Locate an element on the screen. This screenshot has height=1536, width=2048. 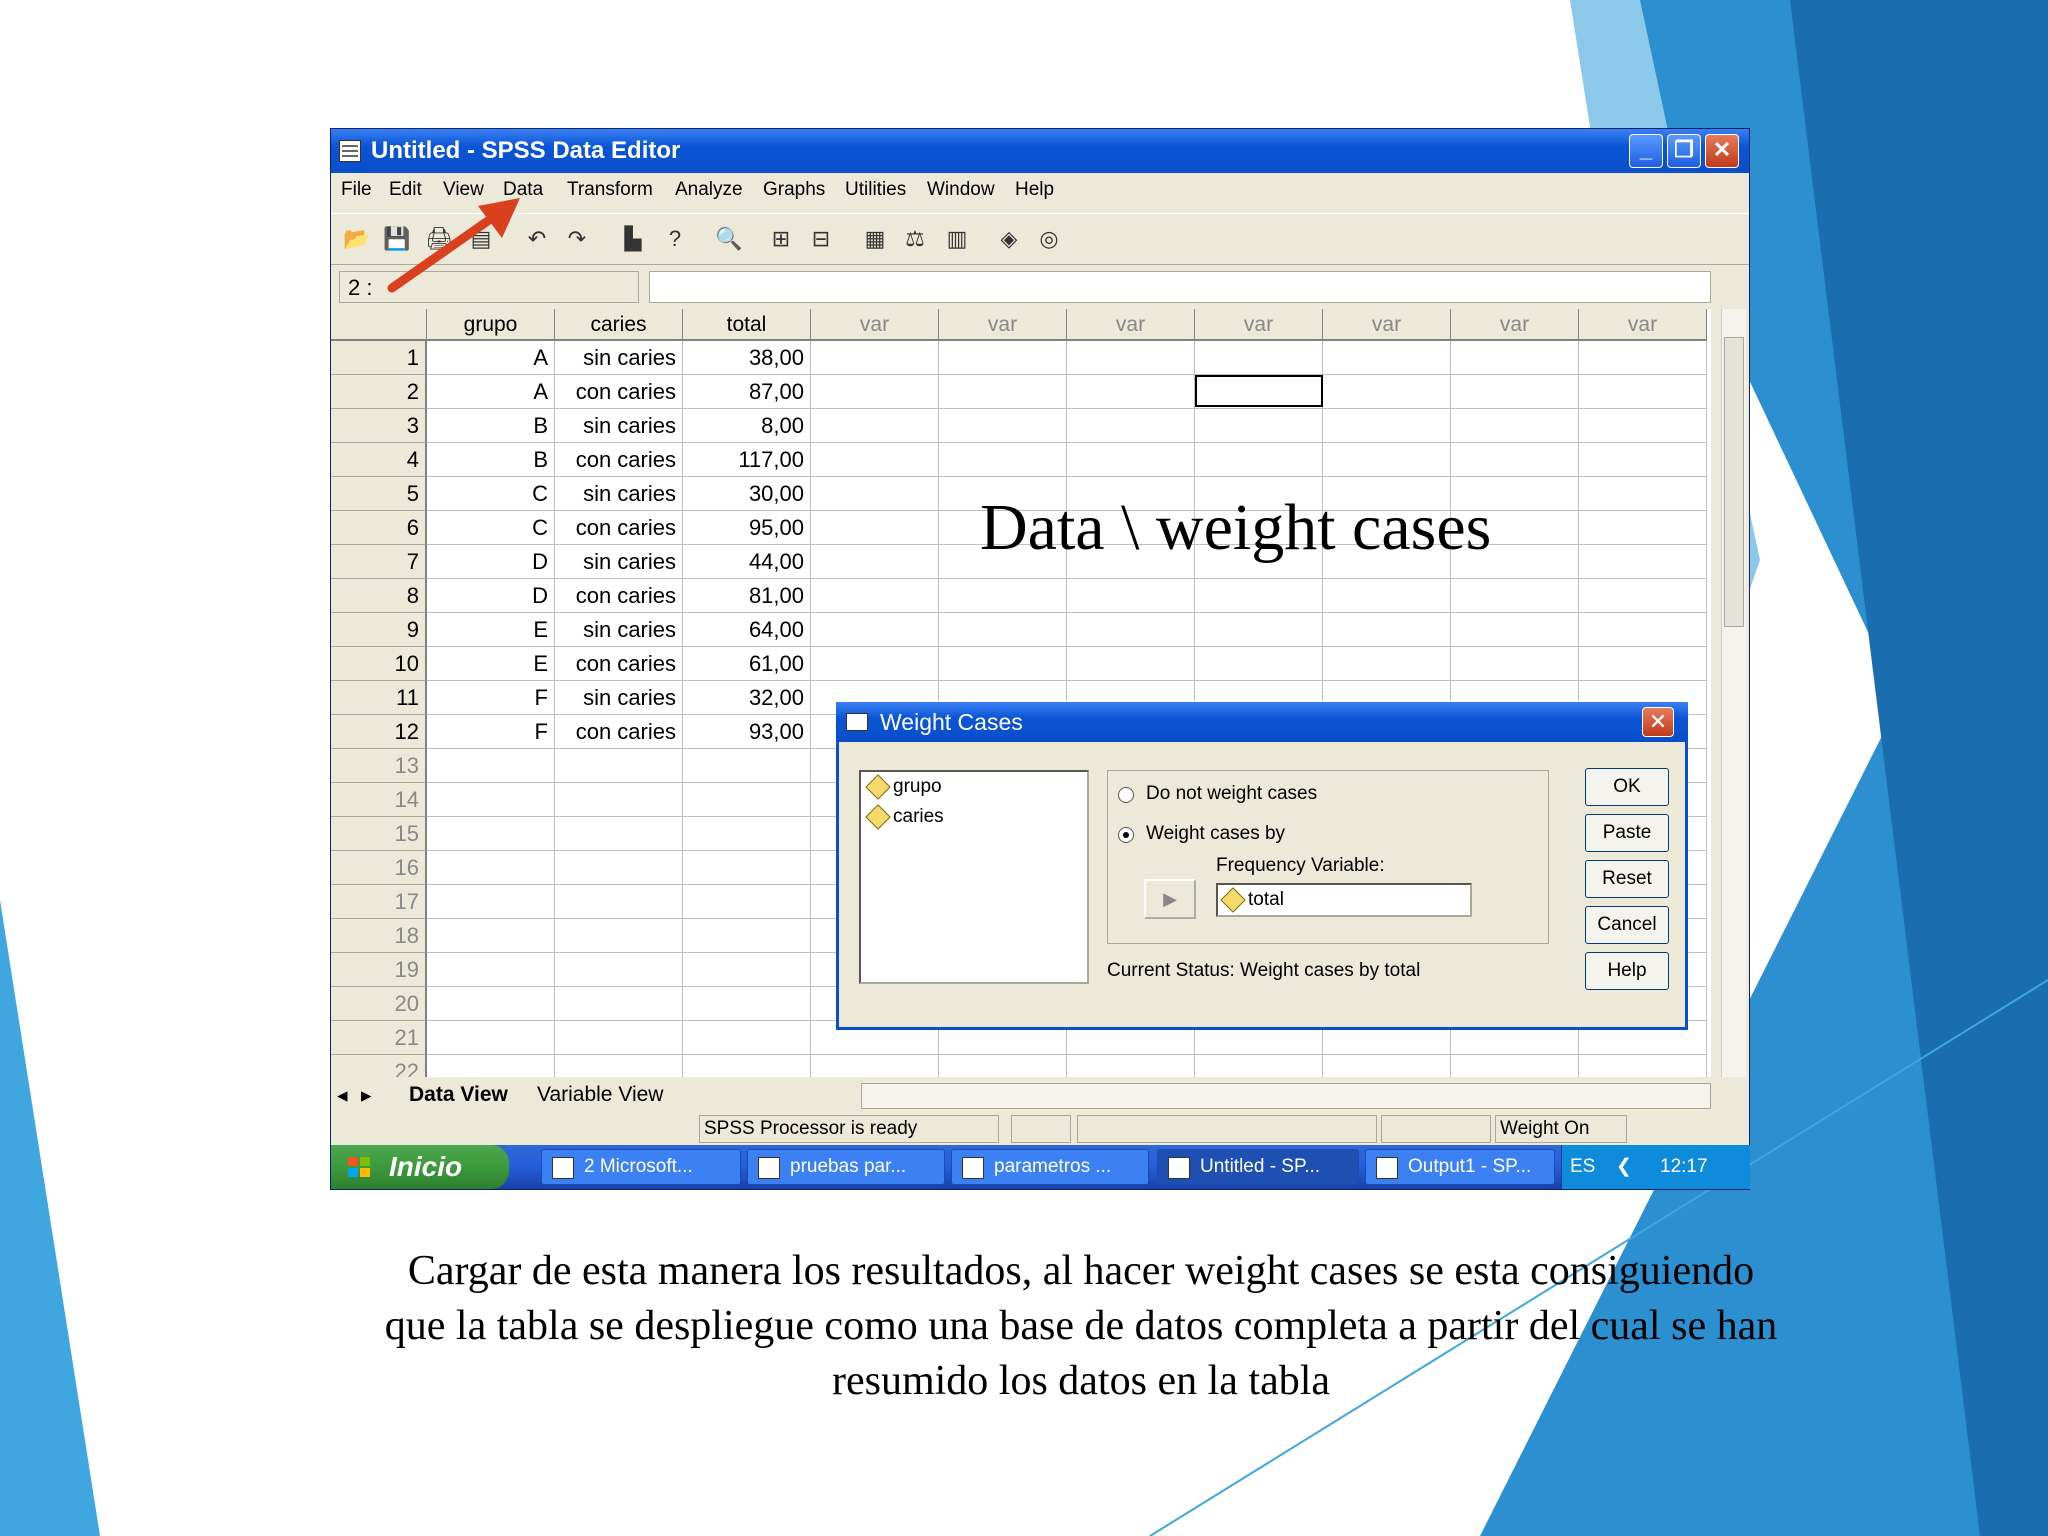
ok-button: OK is located at coordinates (1627, 787).